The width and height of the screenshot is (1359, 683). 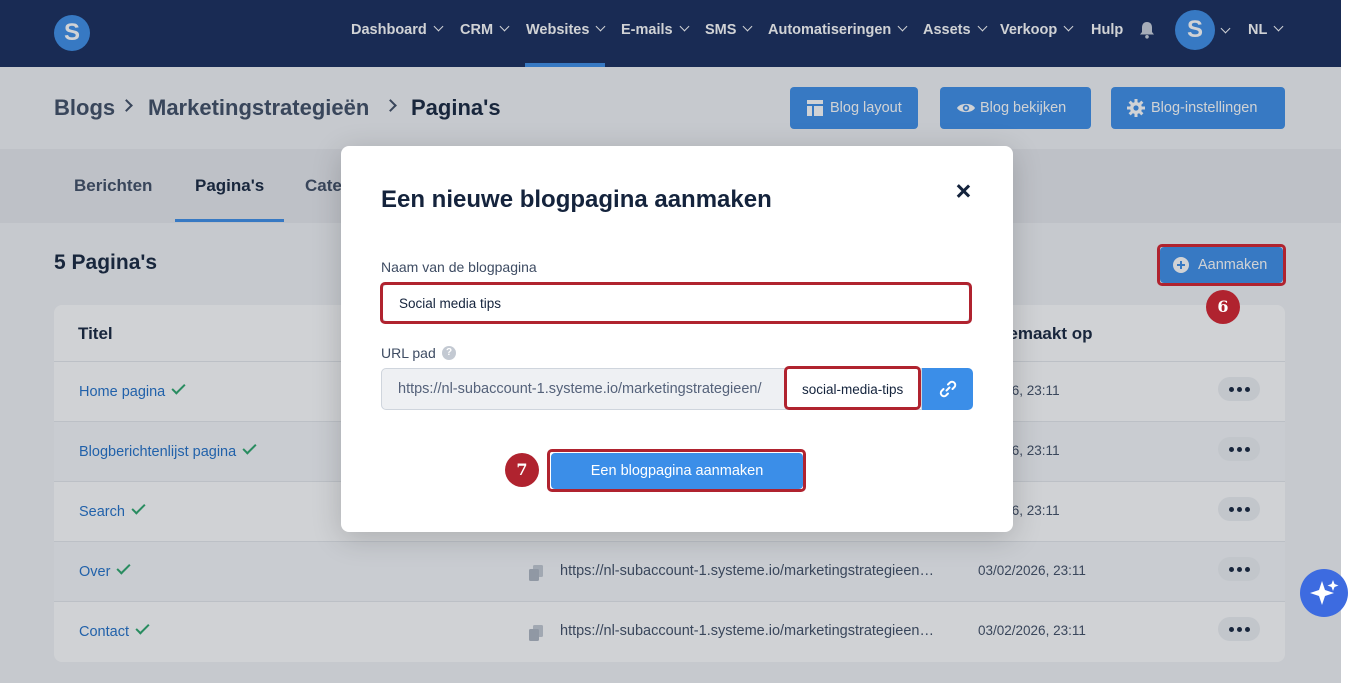 I want to click on highlight-create-button, so click(x=1221, y=265).